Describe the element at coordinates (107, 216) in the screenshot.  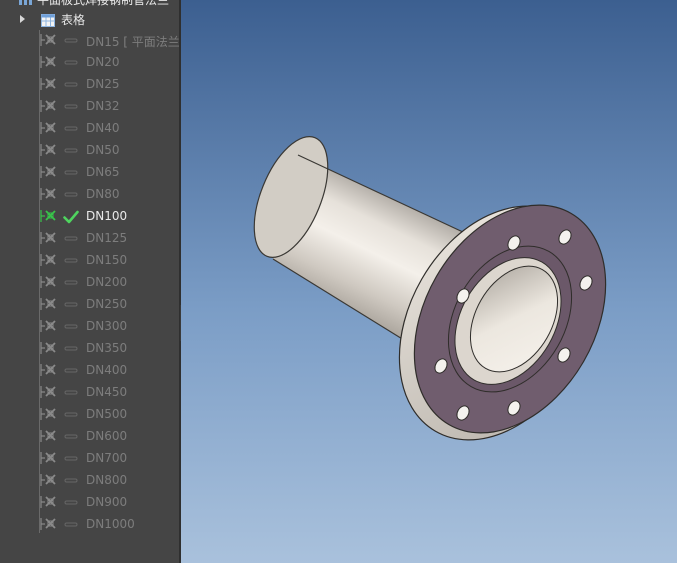
I see `configuration-label: DN100` at that location.